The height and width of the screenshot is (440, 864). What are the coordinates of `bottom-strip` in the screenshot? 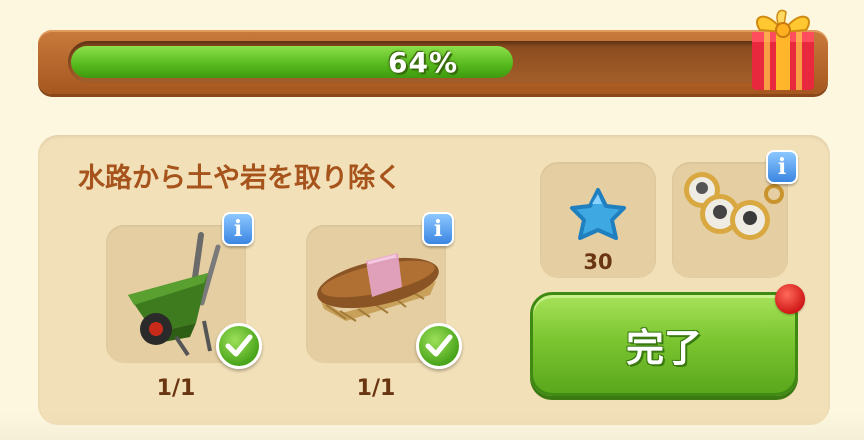 It's located at (432, 425).